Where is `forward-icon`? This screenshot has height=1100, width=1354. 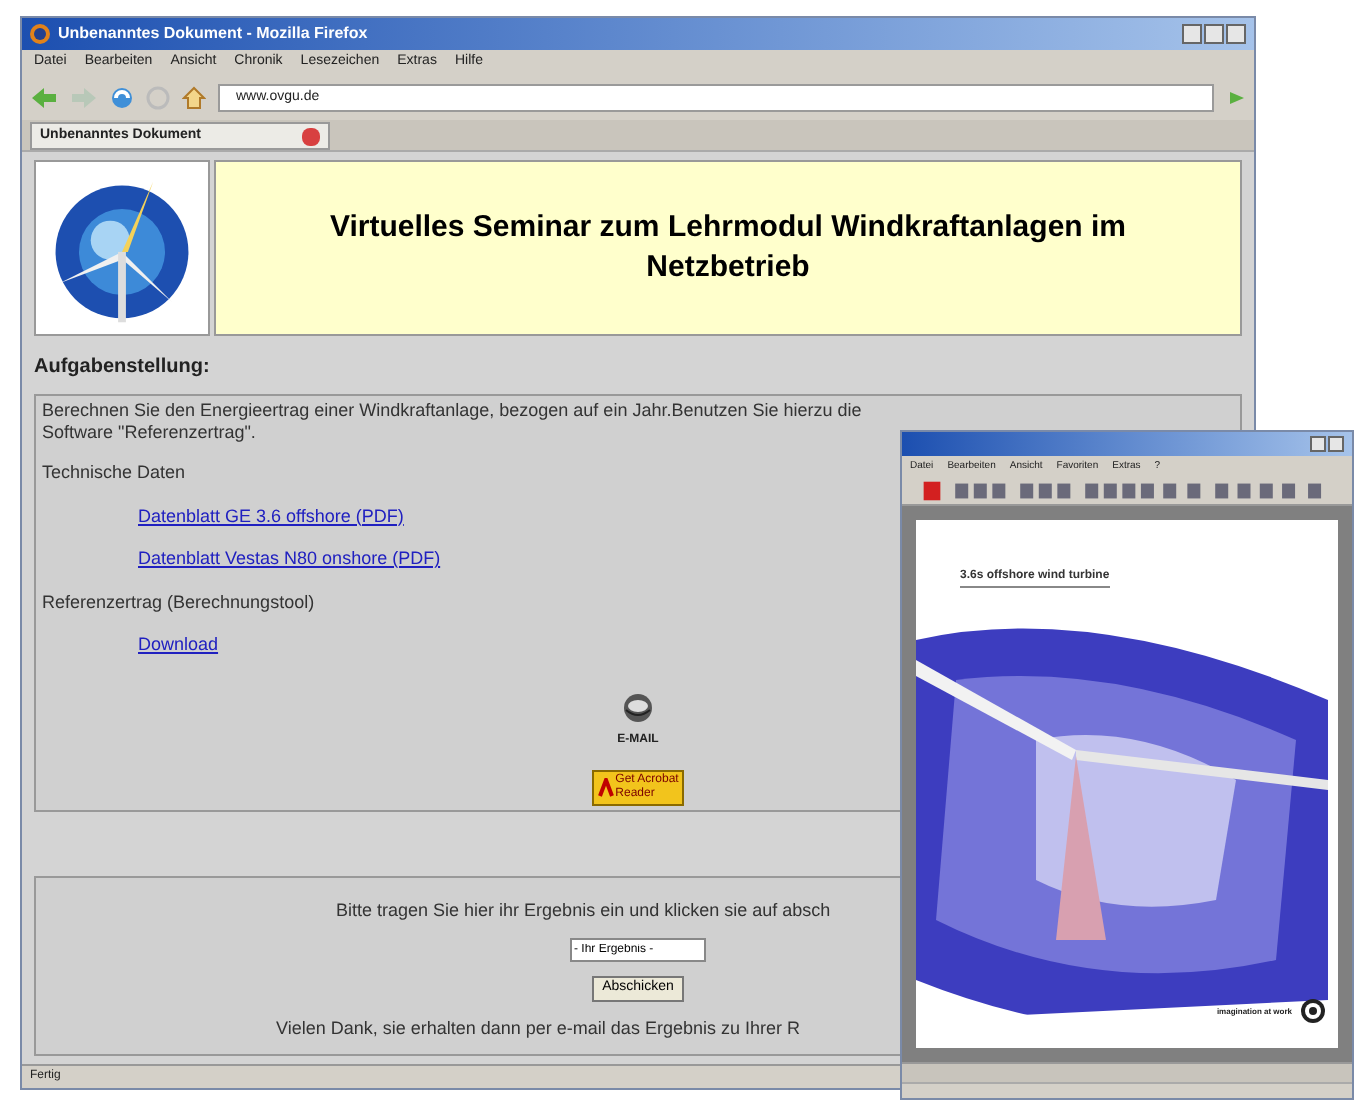 forward-icon is located at coordinates (84, 98).